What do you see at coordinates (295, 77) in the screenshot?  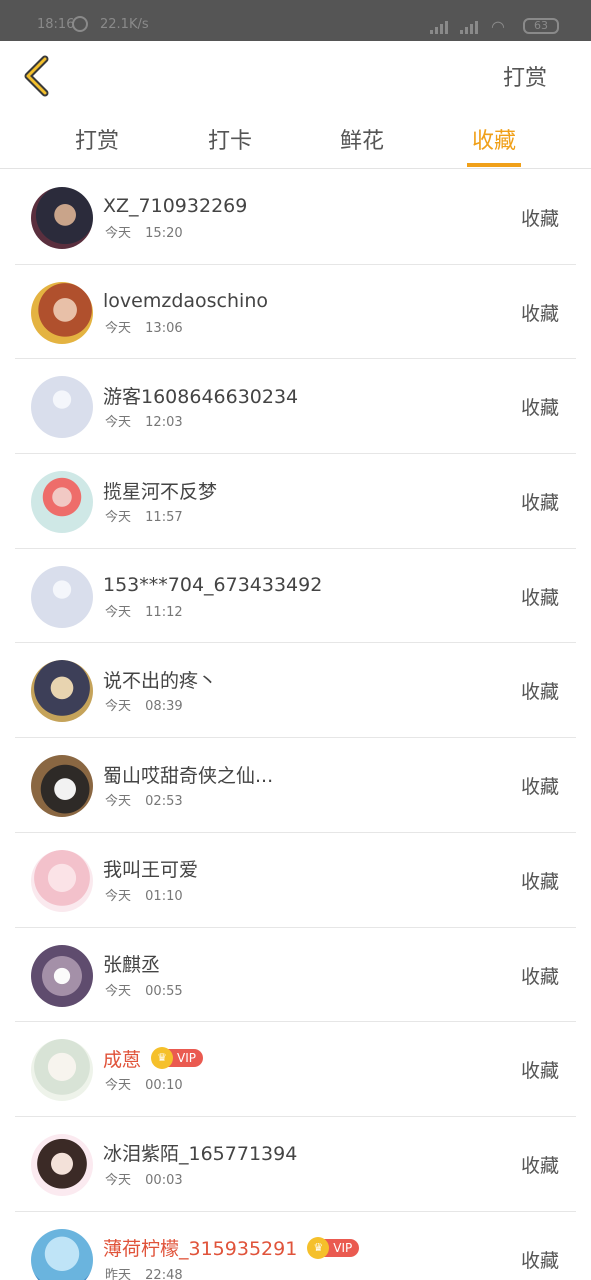 I see `app-header: 打赏` at bounding box center [295, 77].